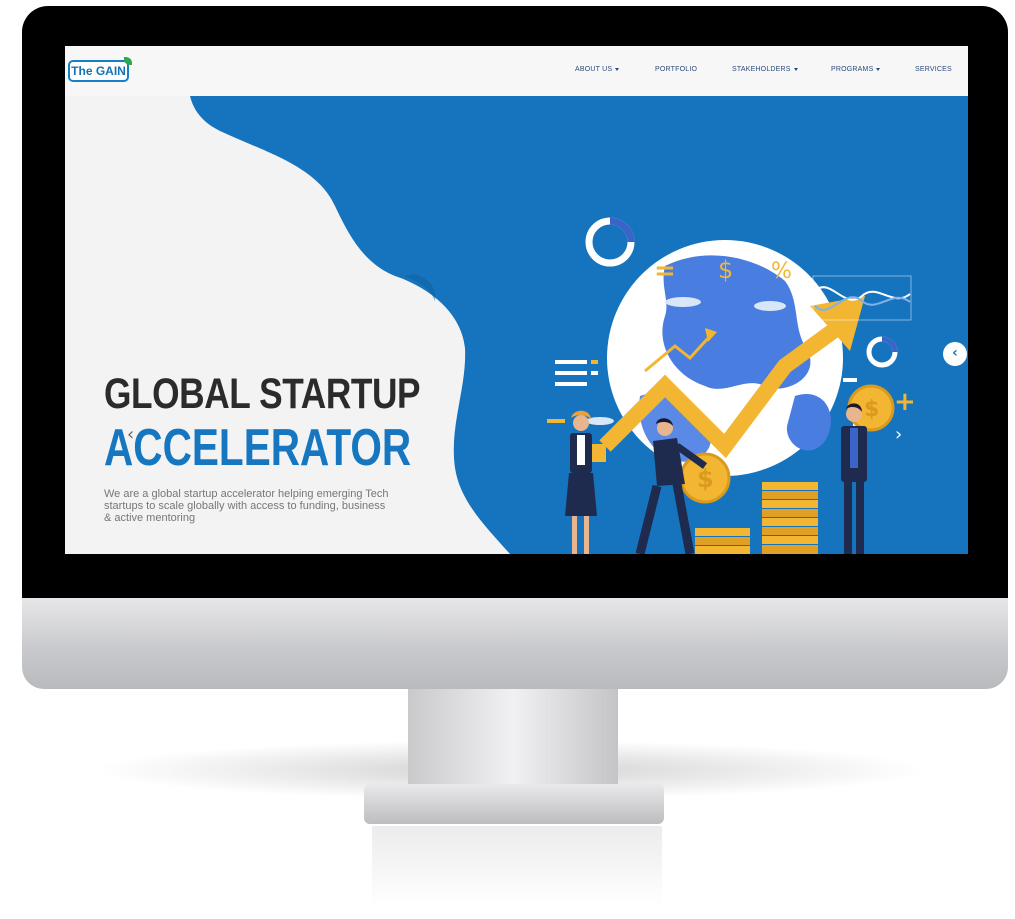 The image size is (1015, 919). Describe the element at coordinates (258, 448) in the screenshot. I see `hero-title-line2: ACCELERATOR` at that location.